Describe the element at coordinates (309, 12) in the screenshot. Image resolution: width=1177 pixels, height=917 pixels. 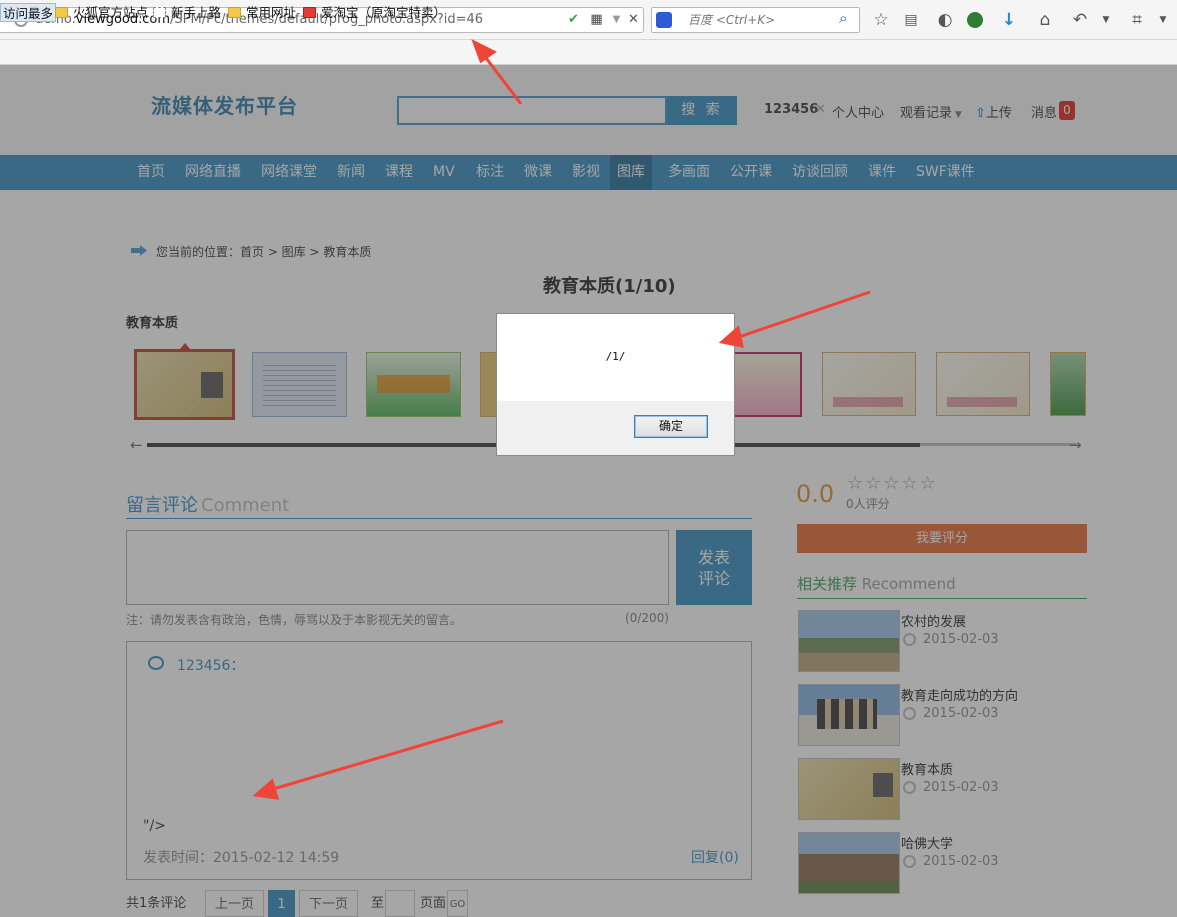
I see `taobao-icon` at that location.